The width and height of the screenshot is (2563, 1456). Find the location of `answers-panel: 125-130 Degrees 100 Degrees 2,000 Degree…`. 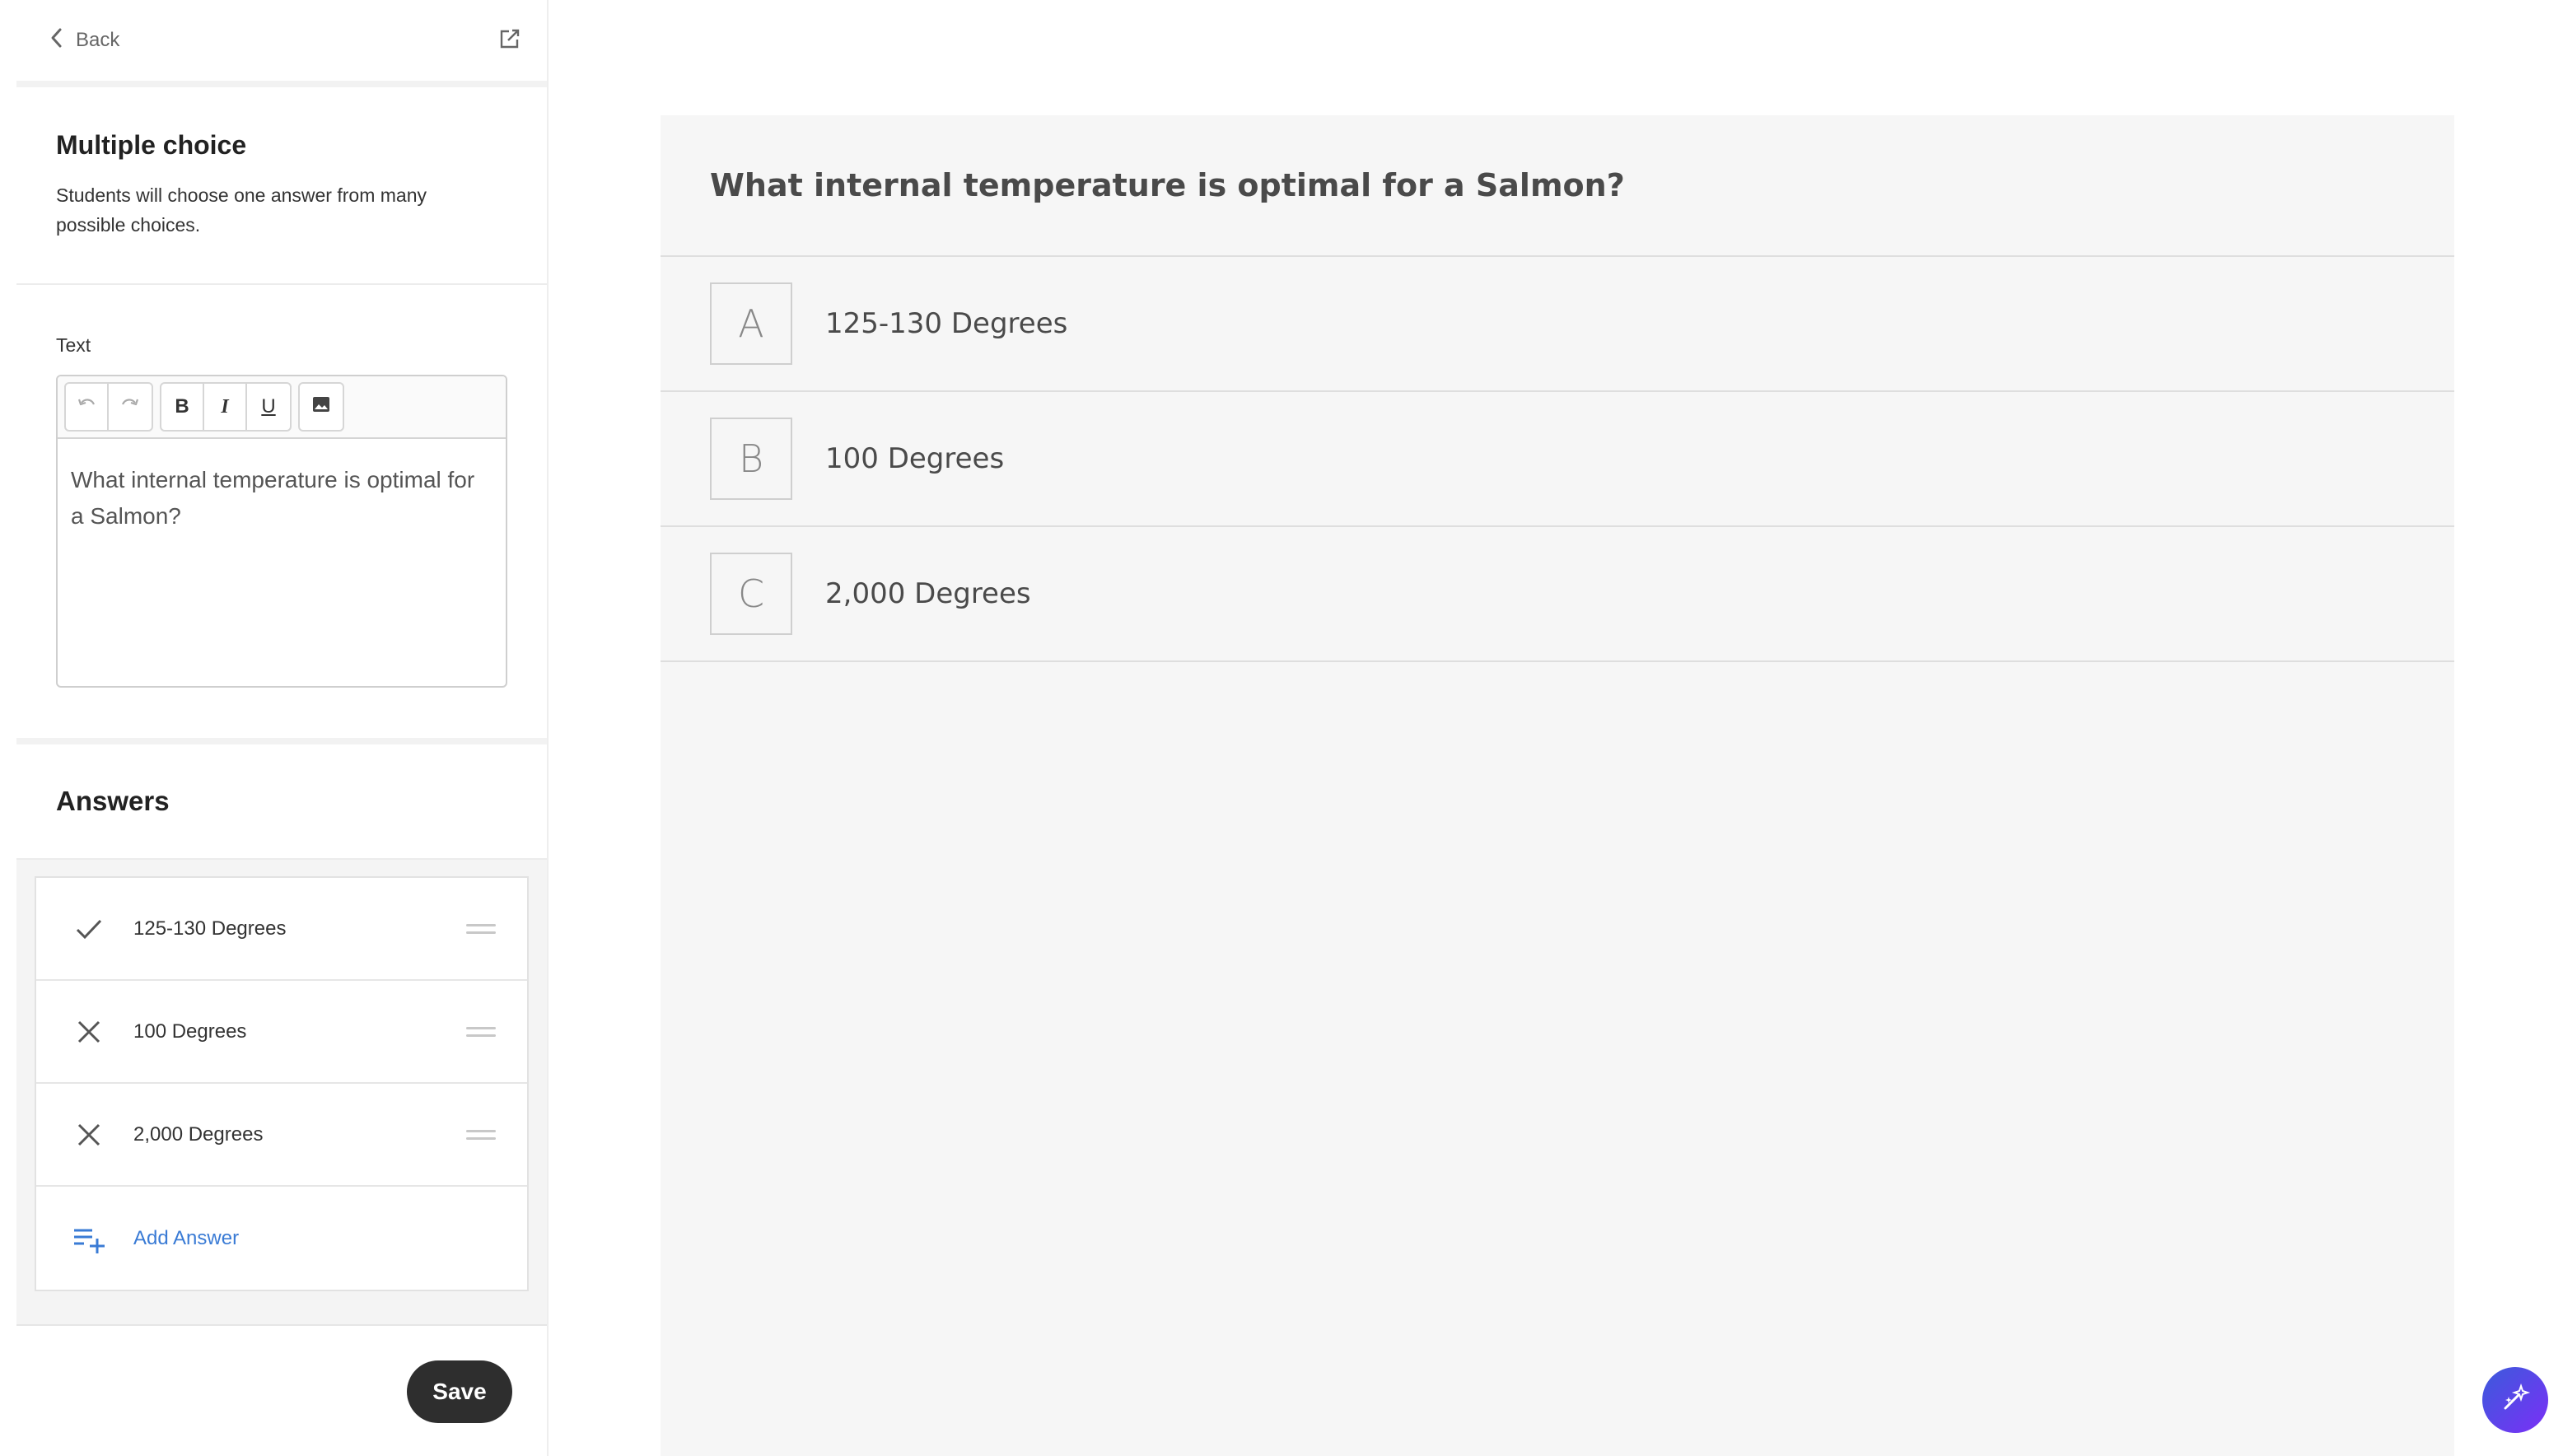

answers-panel: 125-130 Degrees 100 Degrees 2,000 Degree… is located at coordinates (281, 1093).